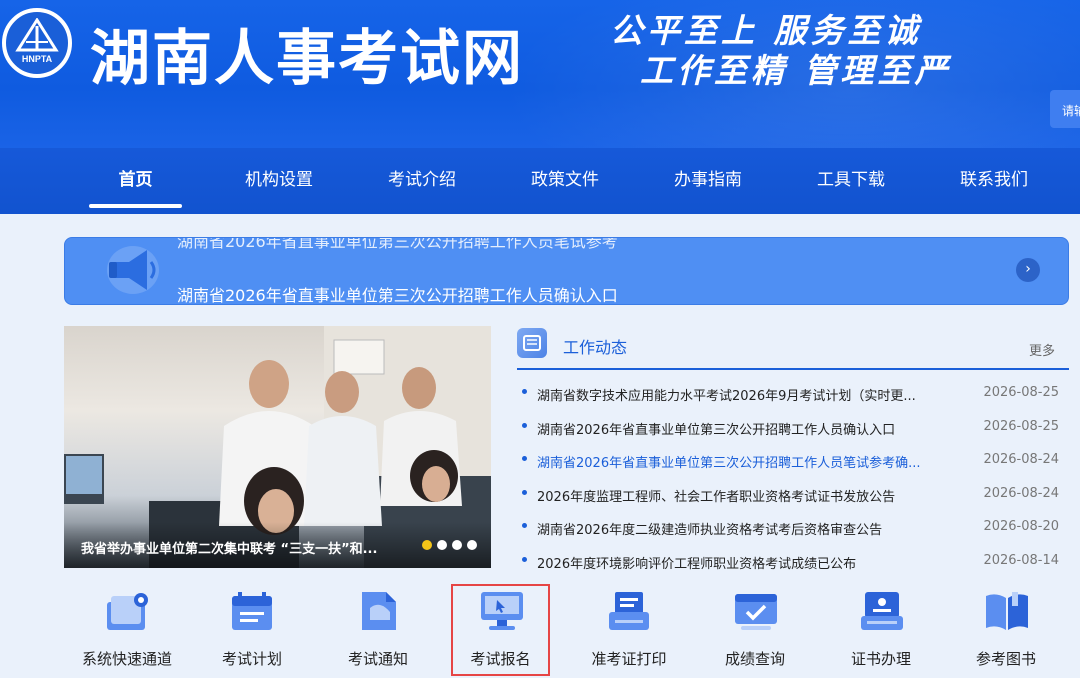  Describe the element at coordinates (251, 659) in the screenshot. I see `quick-link-label: 考试计划` at that location.